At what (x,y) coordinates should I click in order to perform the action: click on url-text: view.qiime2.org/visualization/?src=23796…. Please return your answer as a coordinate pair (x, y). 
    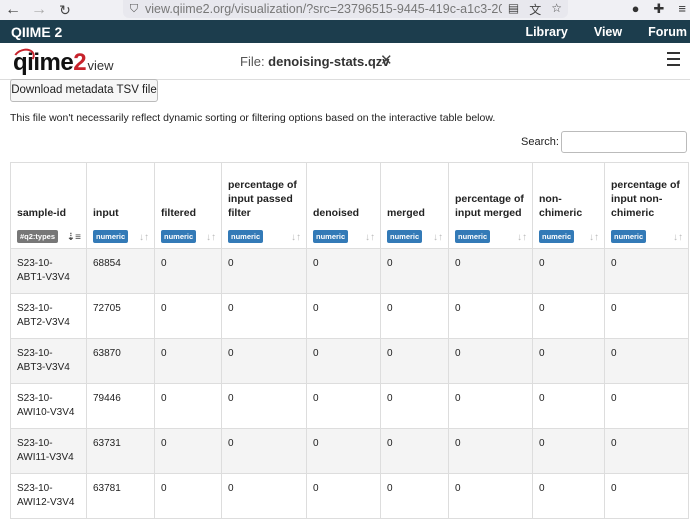
    Looking at the image, I should click on (323, 9).